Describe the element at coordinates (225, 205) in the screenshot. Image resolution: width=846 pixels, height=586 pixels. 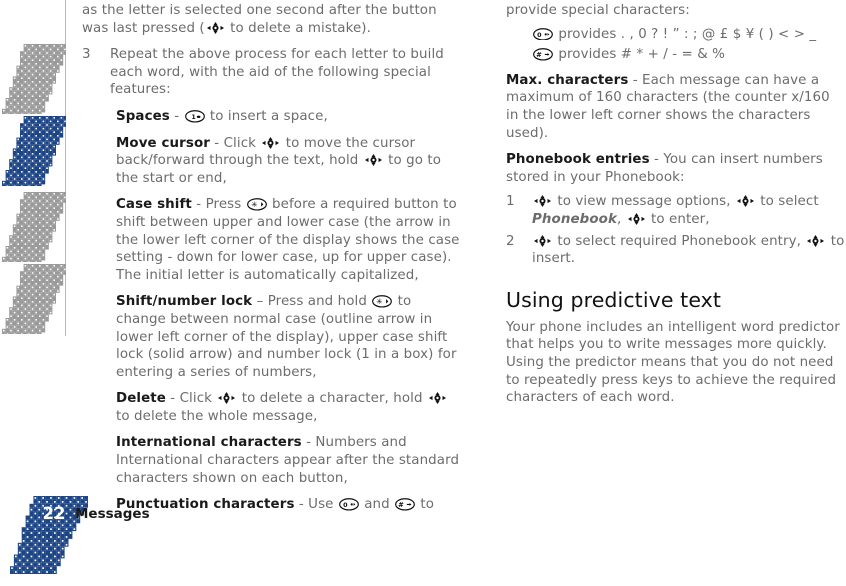
I see `definition-text-before: Press` at that location.